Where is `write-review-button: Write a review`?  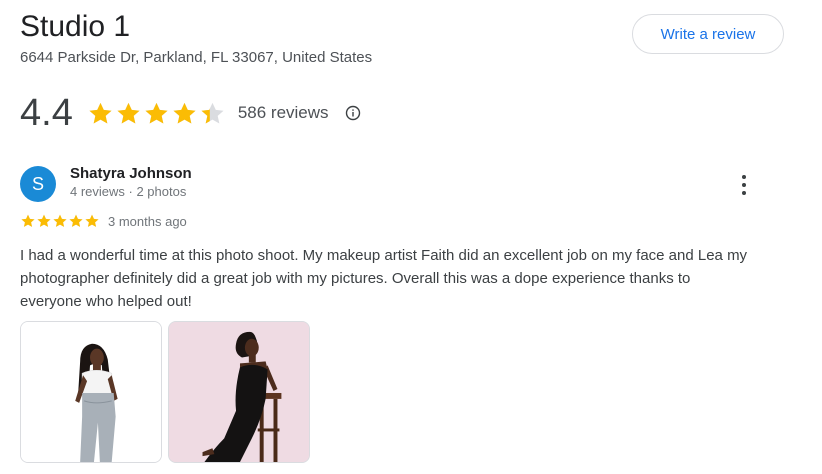 write-review-button: Write a review is located at coordinates (708, 34).